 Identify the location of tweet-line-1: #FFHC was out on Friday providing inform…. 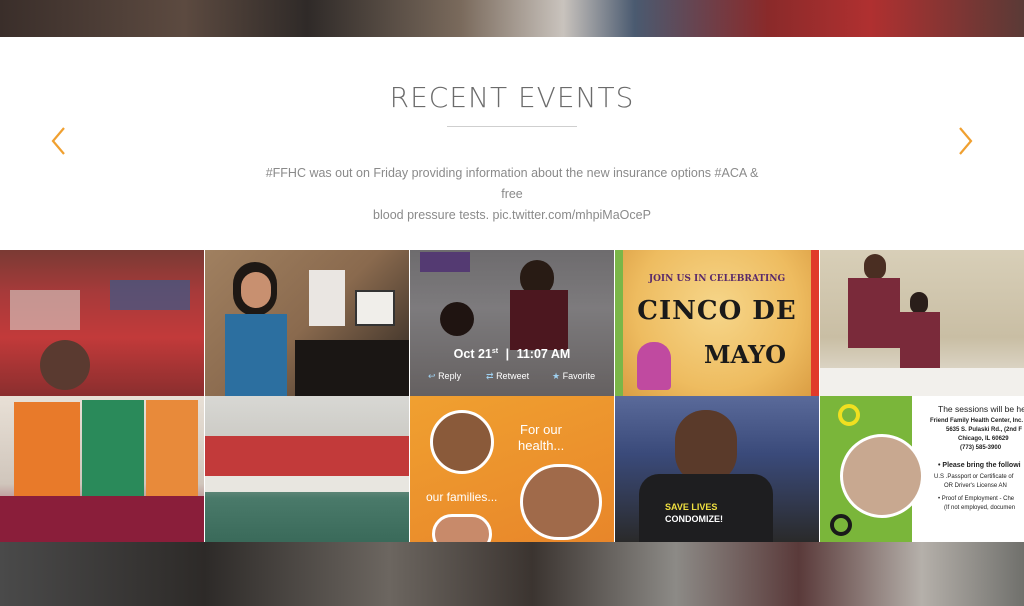
(512, 183).